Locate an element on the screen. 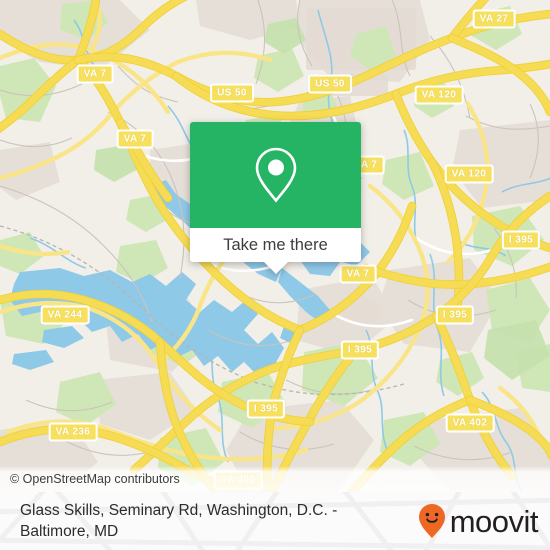 The width and height of the screenshot is (550, 550). road-shield: VA 402 is located at coordinates (470, 423).